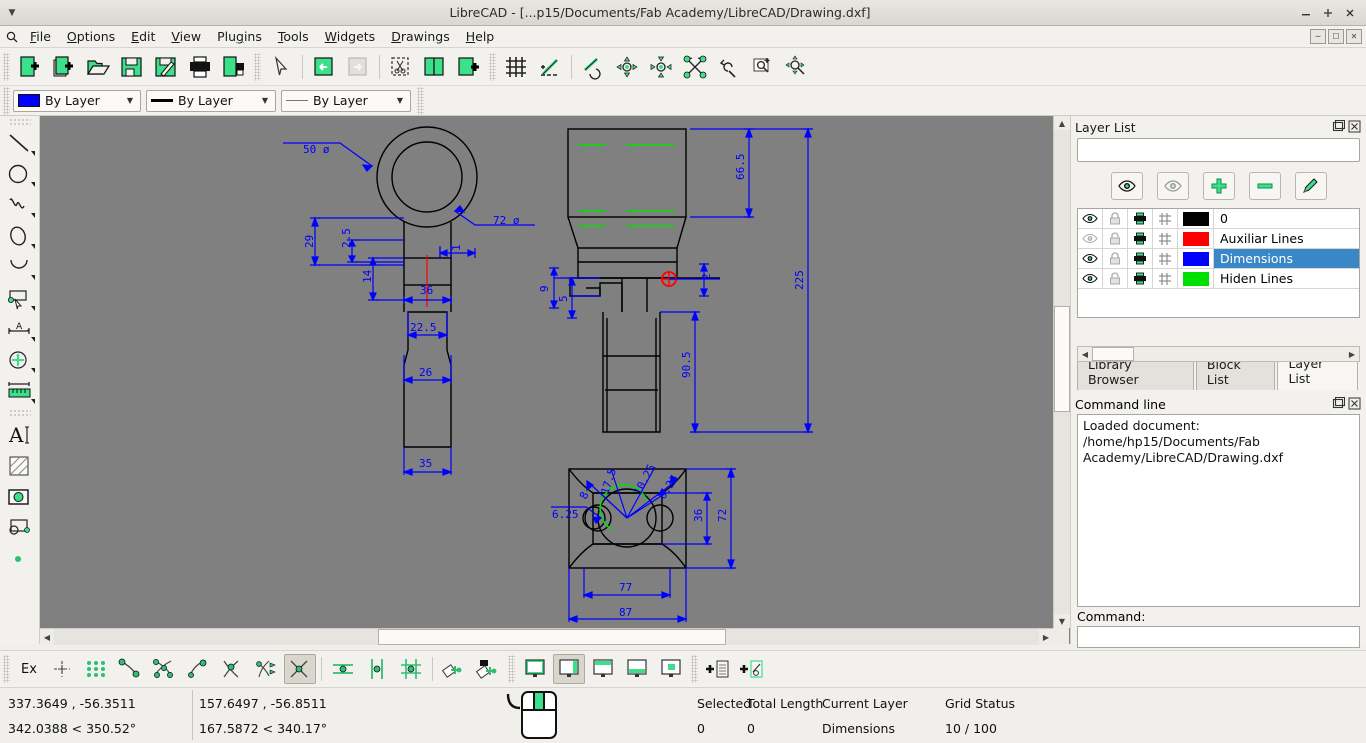  I want to click on mdi-close-icon: ✕, so click(1354, 36).